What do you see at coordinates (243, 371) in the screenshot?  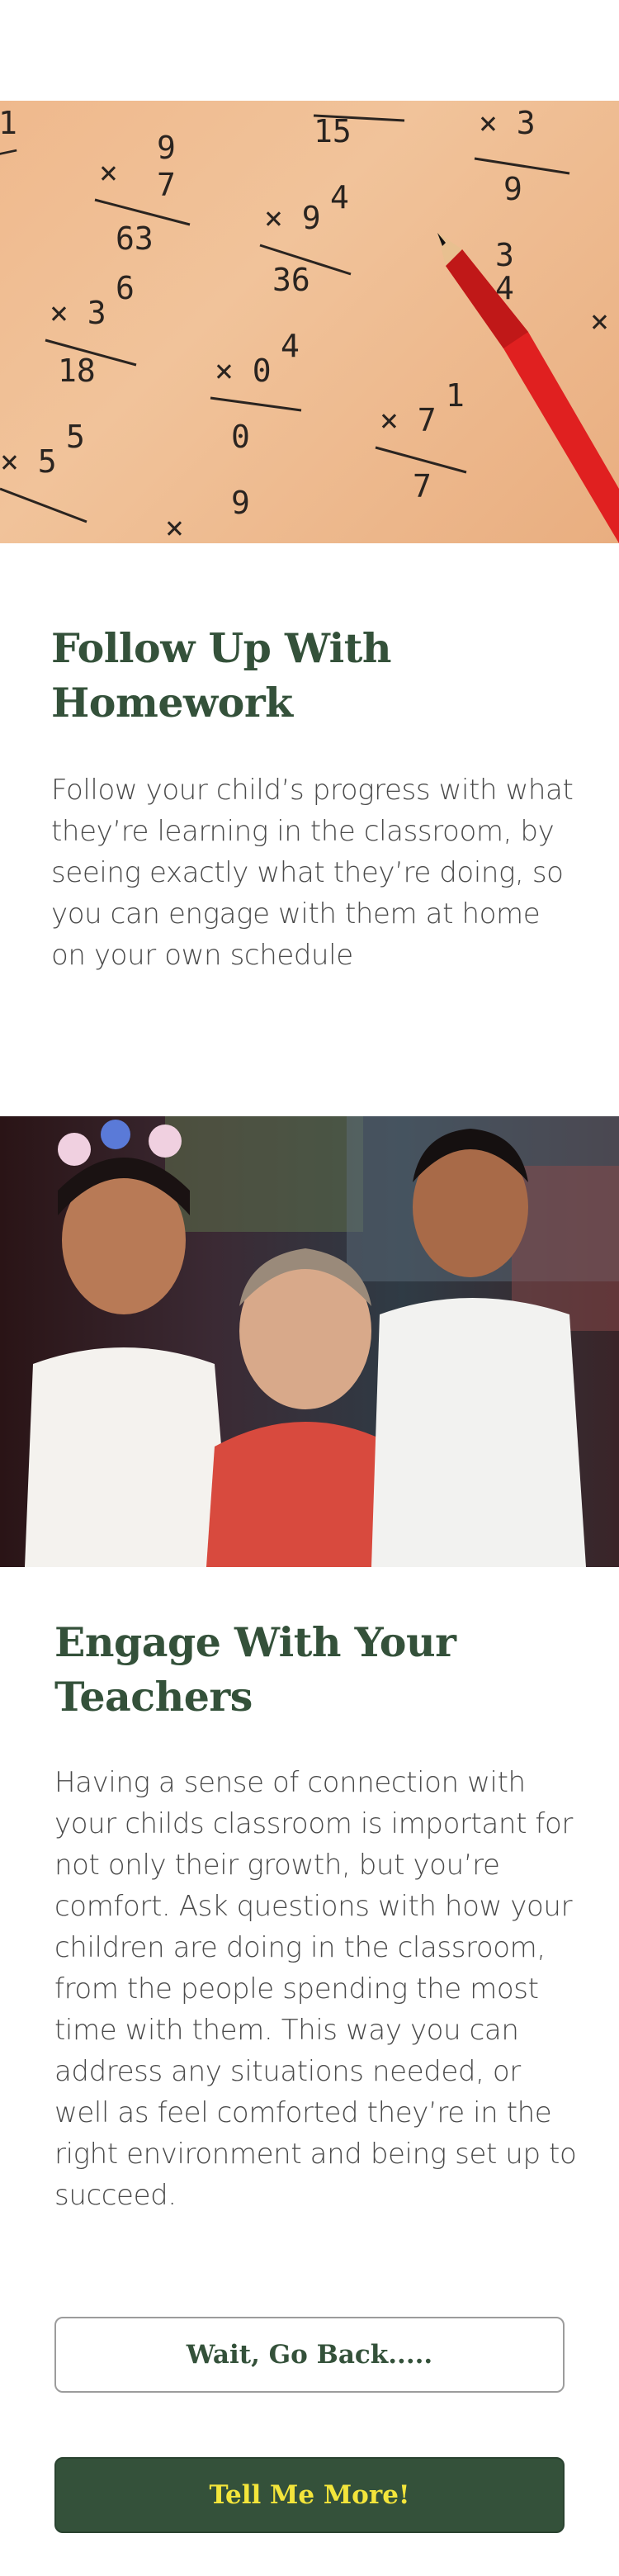 I see `svg-text: × 0` at bounding box center [243, 371].